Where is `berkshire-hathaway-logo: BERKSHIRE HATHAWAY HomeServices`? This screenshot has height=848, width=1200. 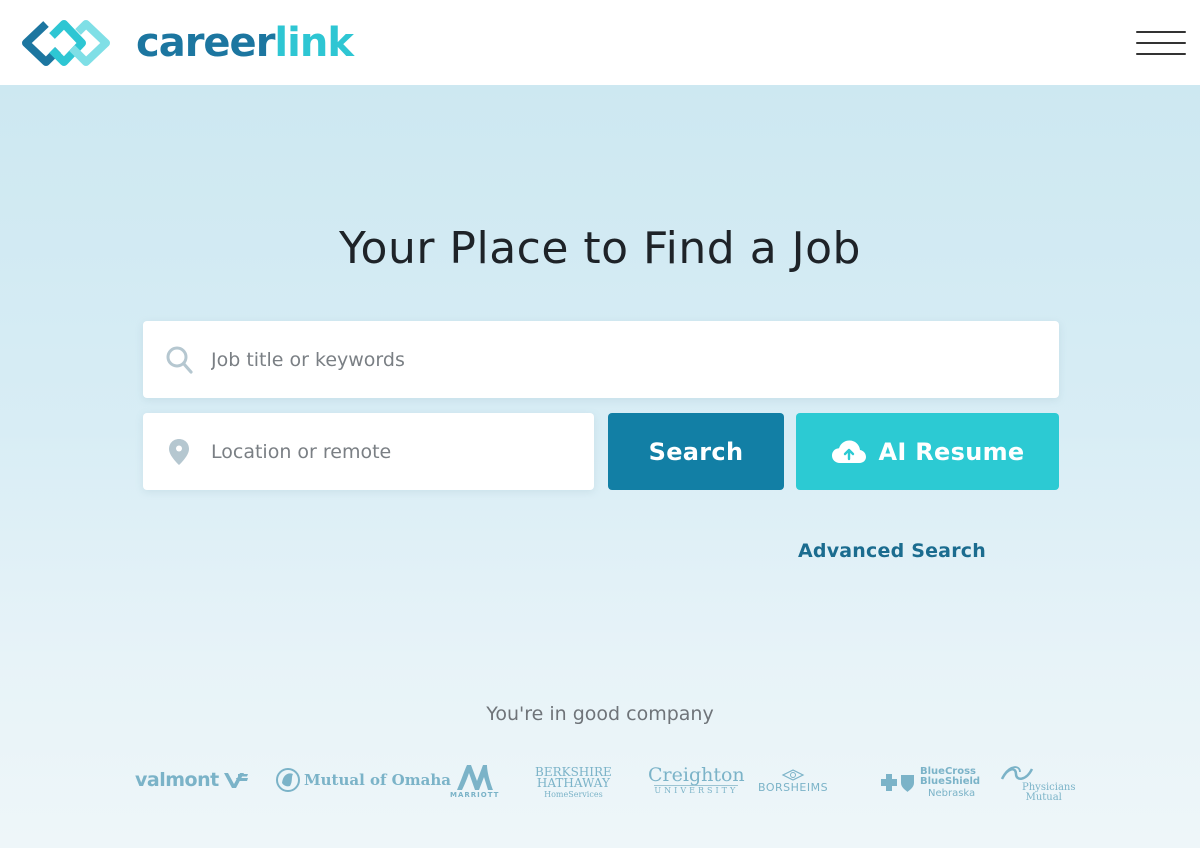
berkshire-hathaway-logo: BERKSHIRE HATHAWAY HomeServices is located at coordinates (573, 783).